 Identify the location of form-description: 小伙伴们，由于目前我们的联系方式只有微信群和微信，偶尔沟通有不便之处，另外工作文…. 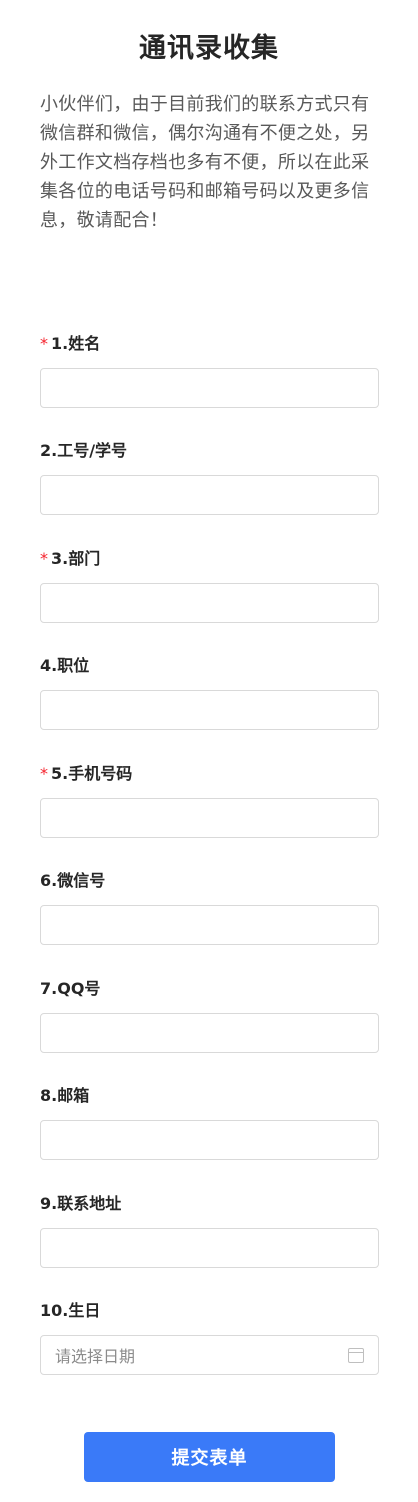
(205, 162).